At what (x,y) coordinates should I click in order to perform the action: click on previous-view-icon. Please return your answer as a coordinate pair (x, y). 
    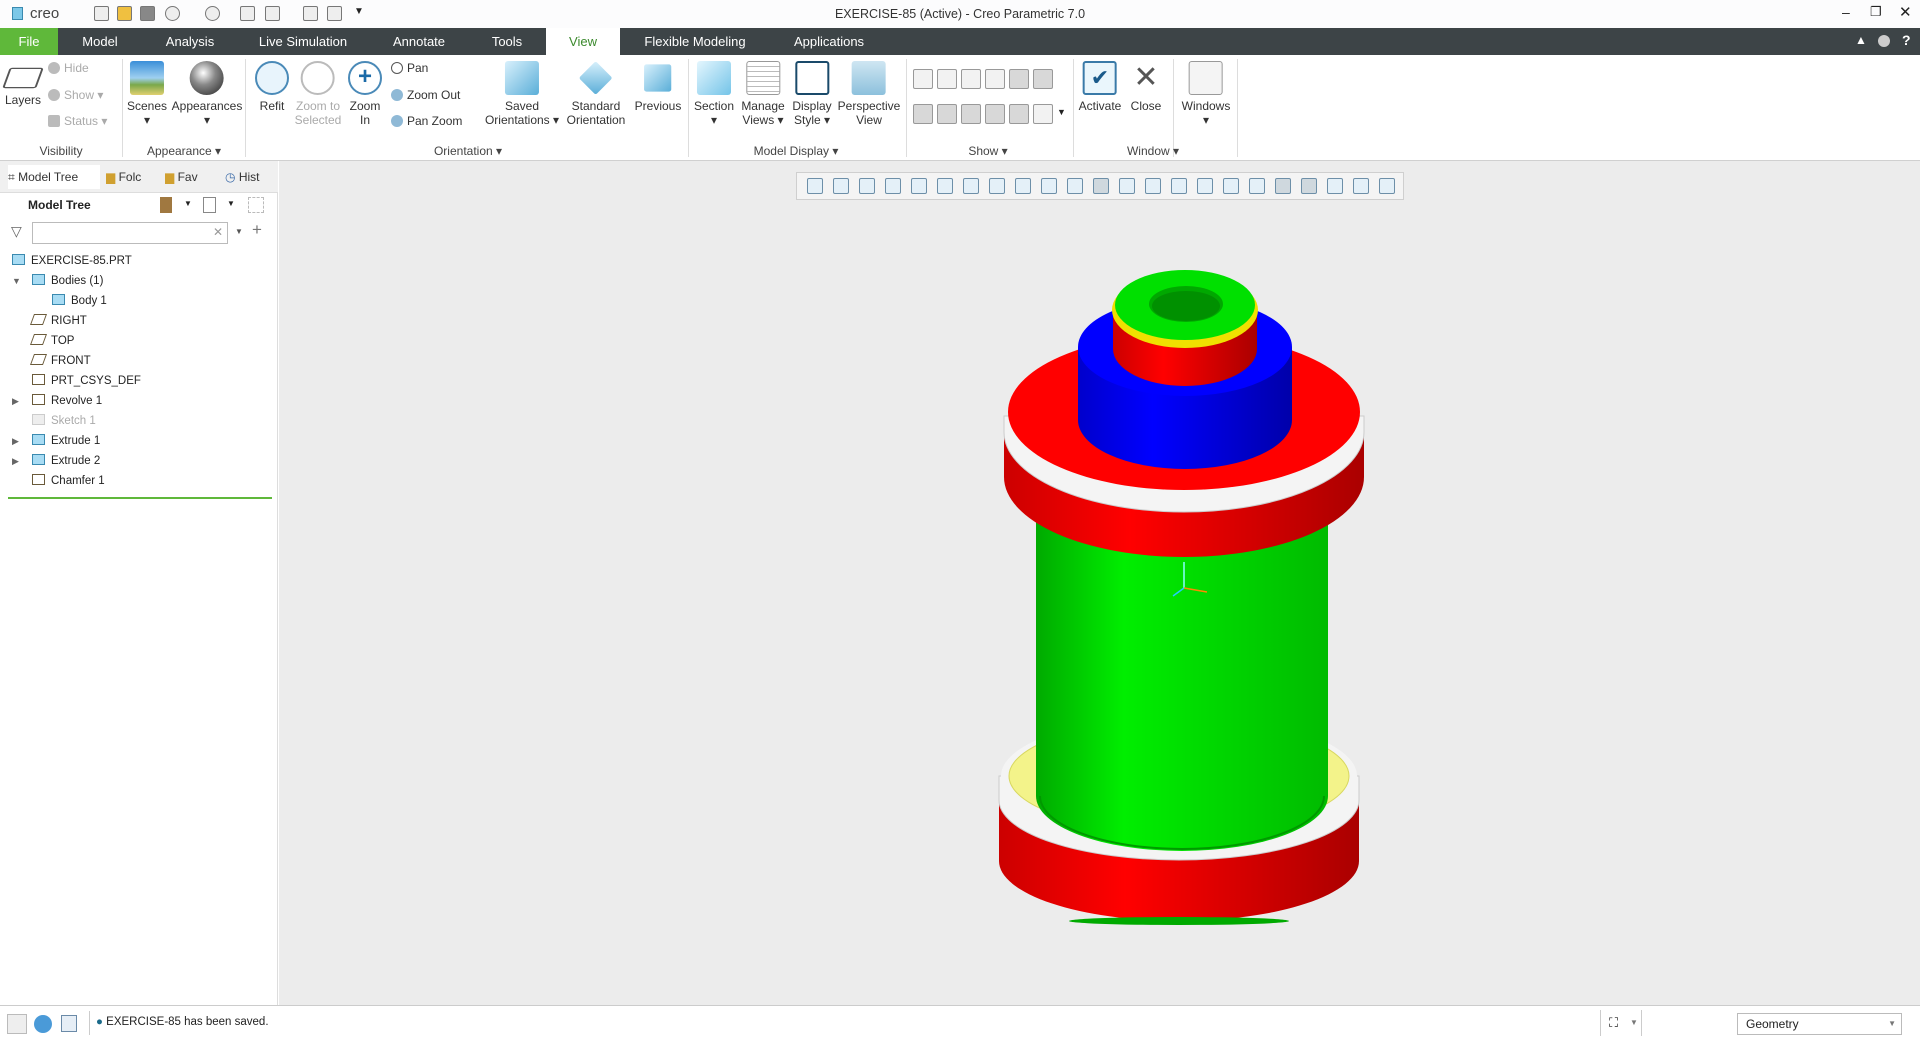
    Looking at the image, I should click on (1023, 186).